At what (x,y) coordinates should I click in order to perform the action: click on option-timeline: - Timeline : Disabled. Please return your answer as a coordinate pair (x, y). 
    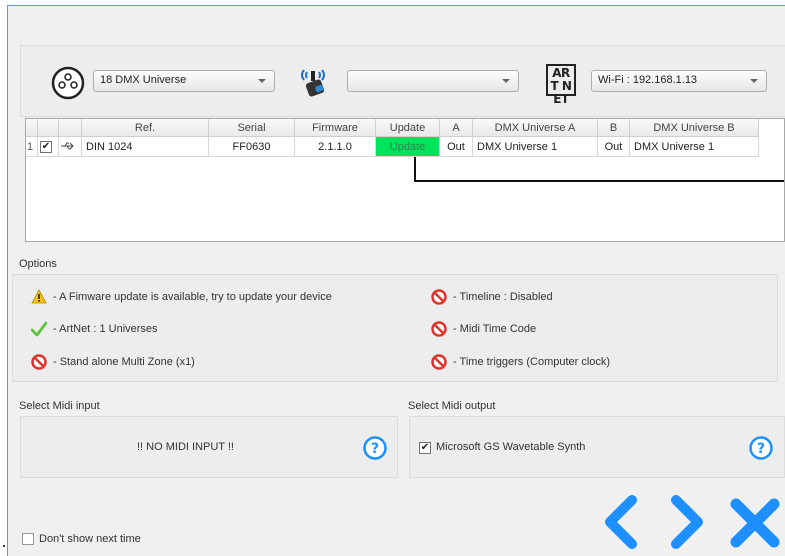
    Looking at the image, I should click on (492, 297).